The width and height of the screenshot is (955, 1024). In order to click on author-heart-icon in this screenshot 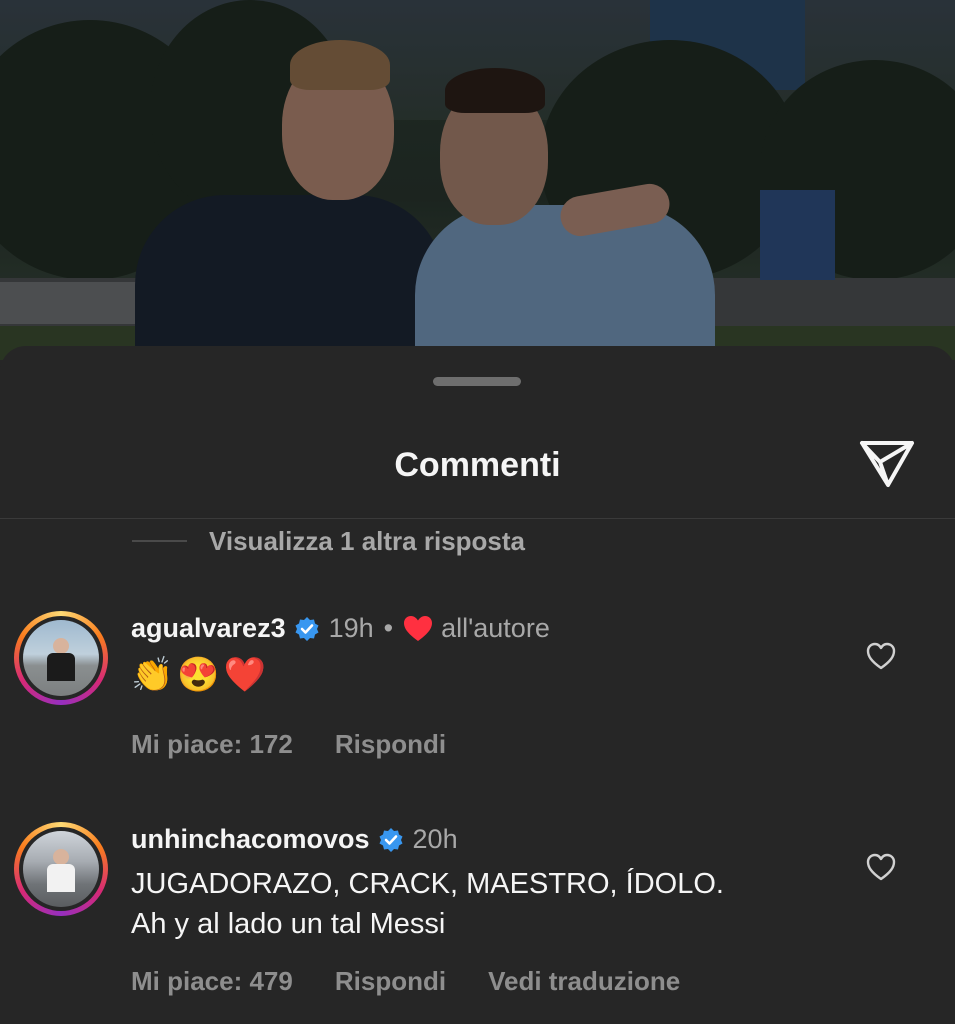, I will do `click(418, 628)`.